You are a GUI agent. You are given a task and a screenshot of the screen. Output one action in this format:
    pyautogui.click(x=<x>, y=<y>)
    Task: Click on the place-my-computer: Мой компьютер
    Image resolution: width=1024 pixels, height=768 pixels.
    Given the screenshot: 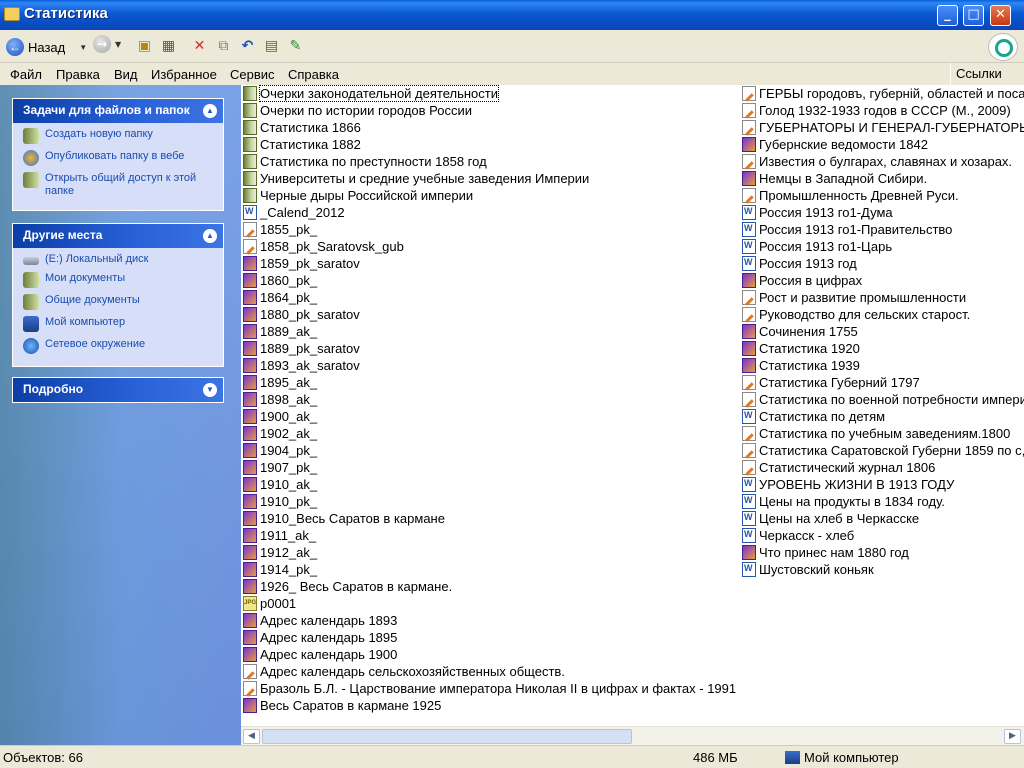 What is the action you would take?
    pyautogui.click(x=120, y=324)
    